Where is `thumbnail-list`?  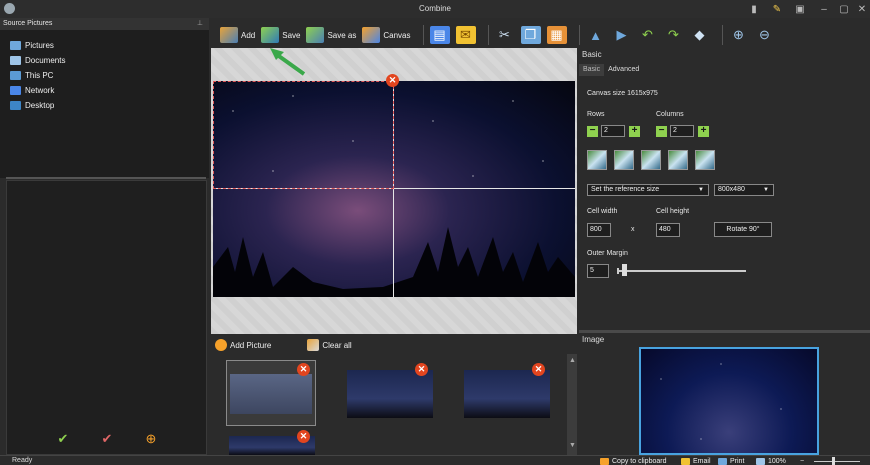 thumbnail-list is located at coordinates (389, 404).